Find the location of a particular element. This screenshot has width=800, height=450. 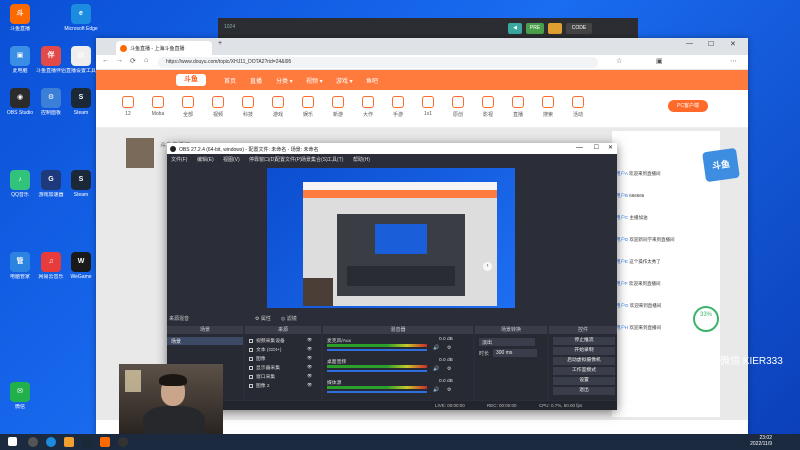

source-item: 图像 2 👁 is located at coordinates (280, 385).